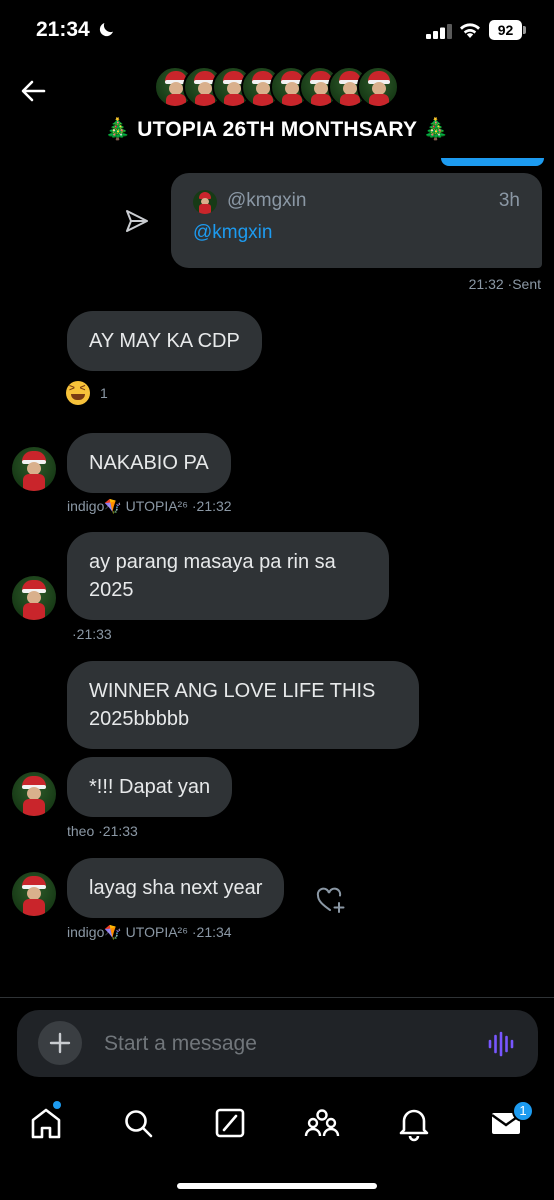 This screenshot has width=554, height=1200. Describe the element at coordinates (439, 31) in the screenshot. I see `signal-icon` at that location.